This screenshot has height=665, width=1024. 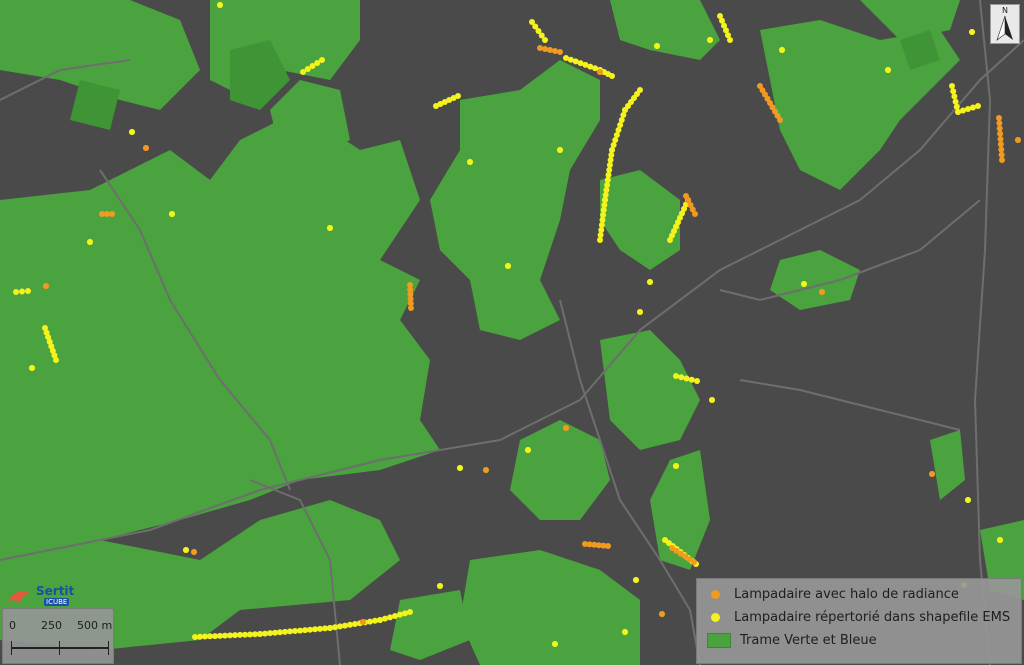 I want to click on north-arrow: N, so click(x=1005, y=24).